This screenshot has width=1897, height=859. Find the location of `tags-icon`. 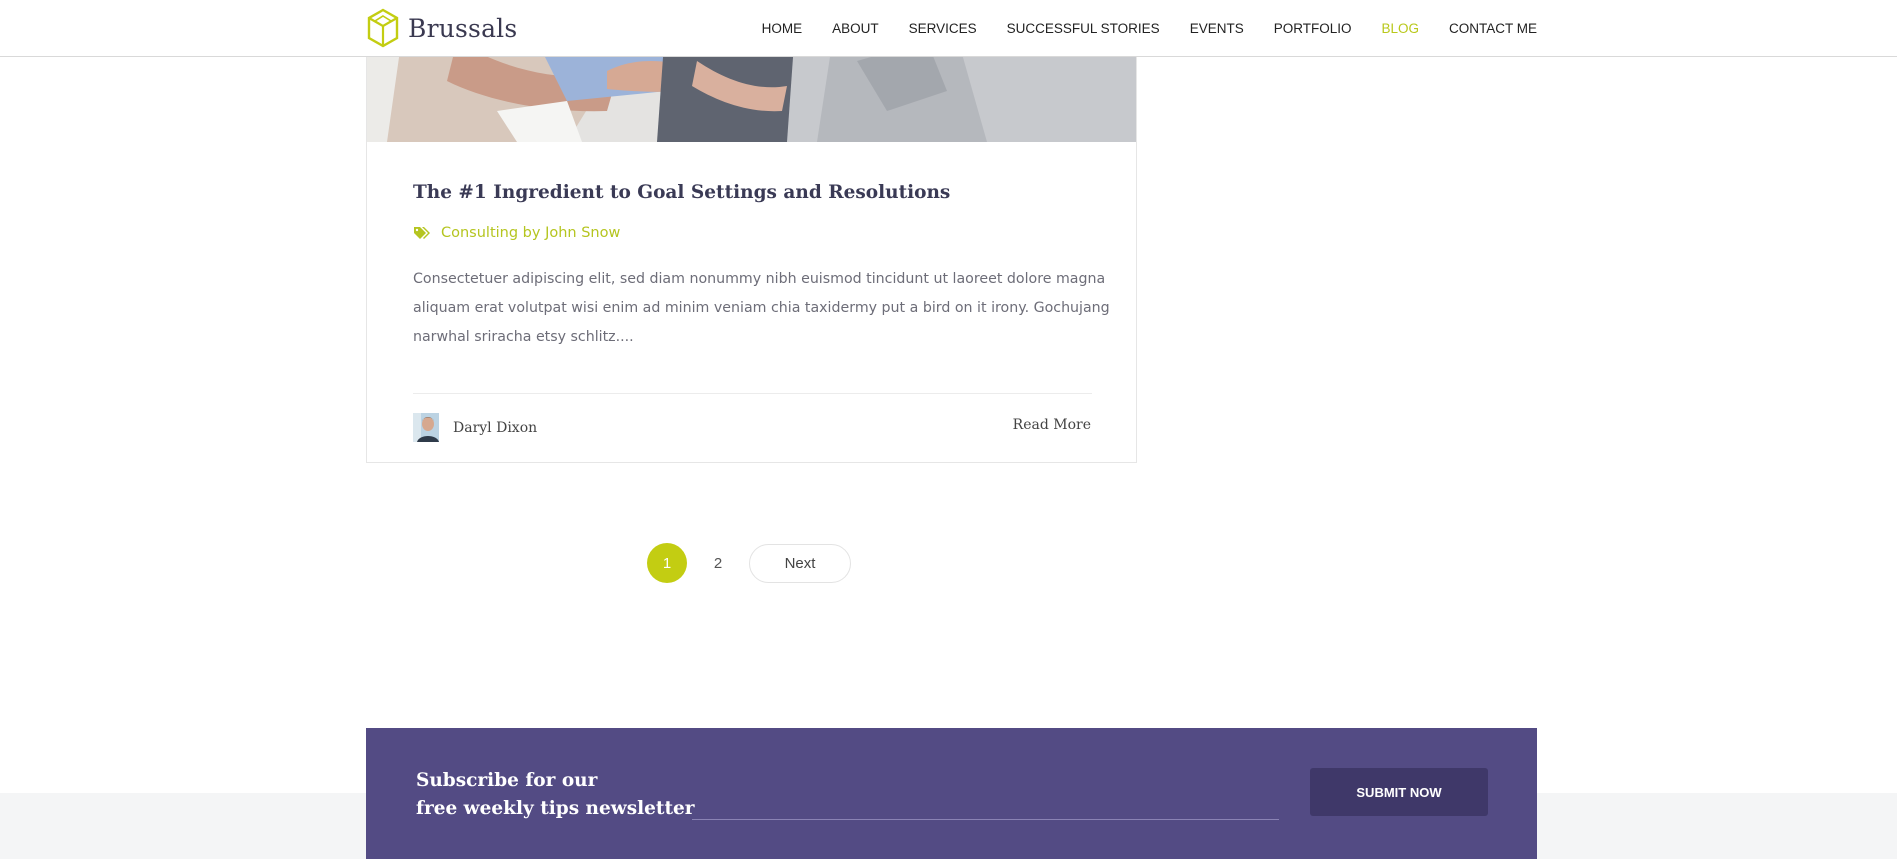

tags-icon is located at coordinates (422, 233).